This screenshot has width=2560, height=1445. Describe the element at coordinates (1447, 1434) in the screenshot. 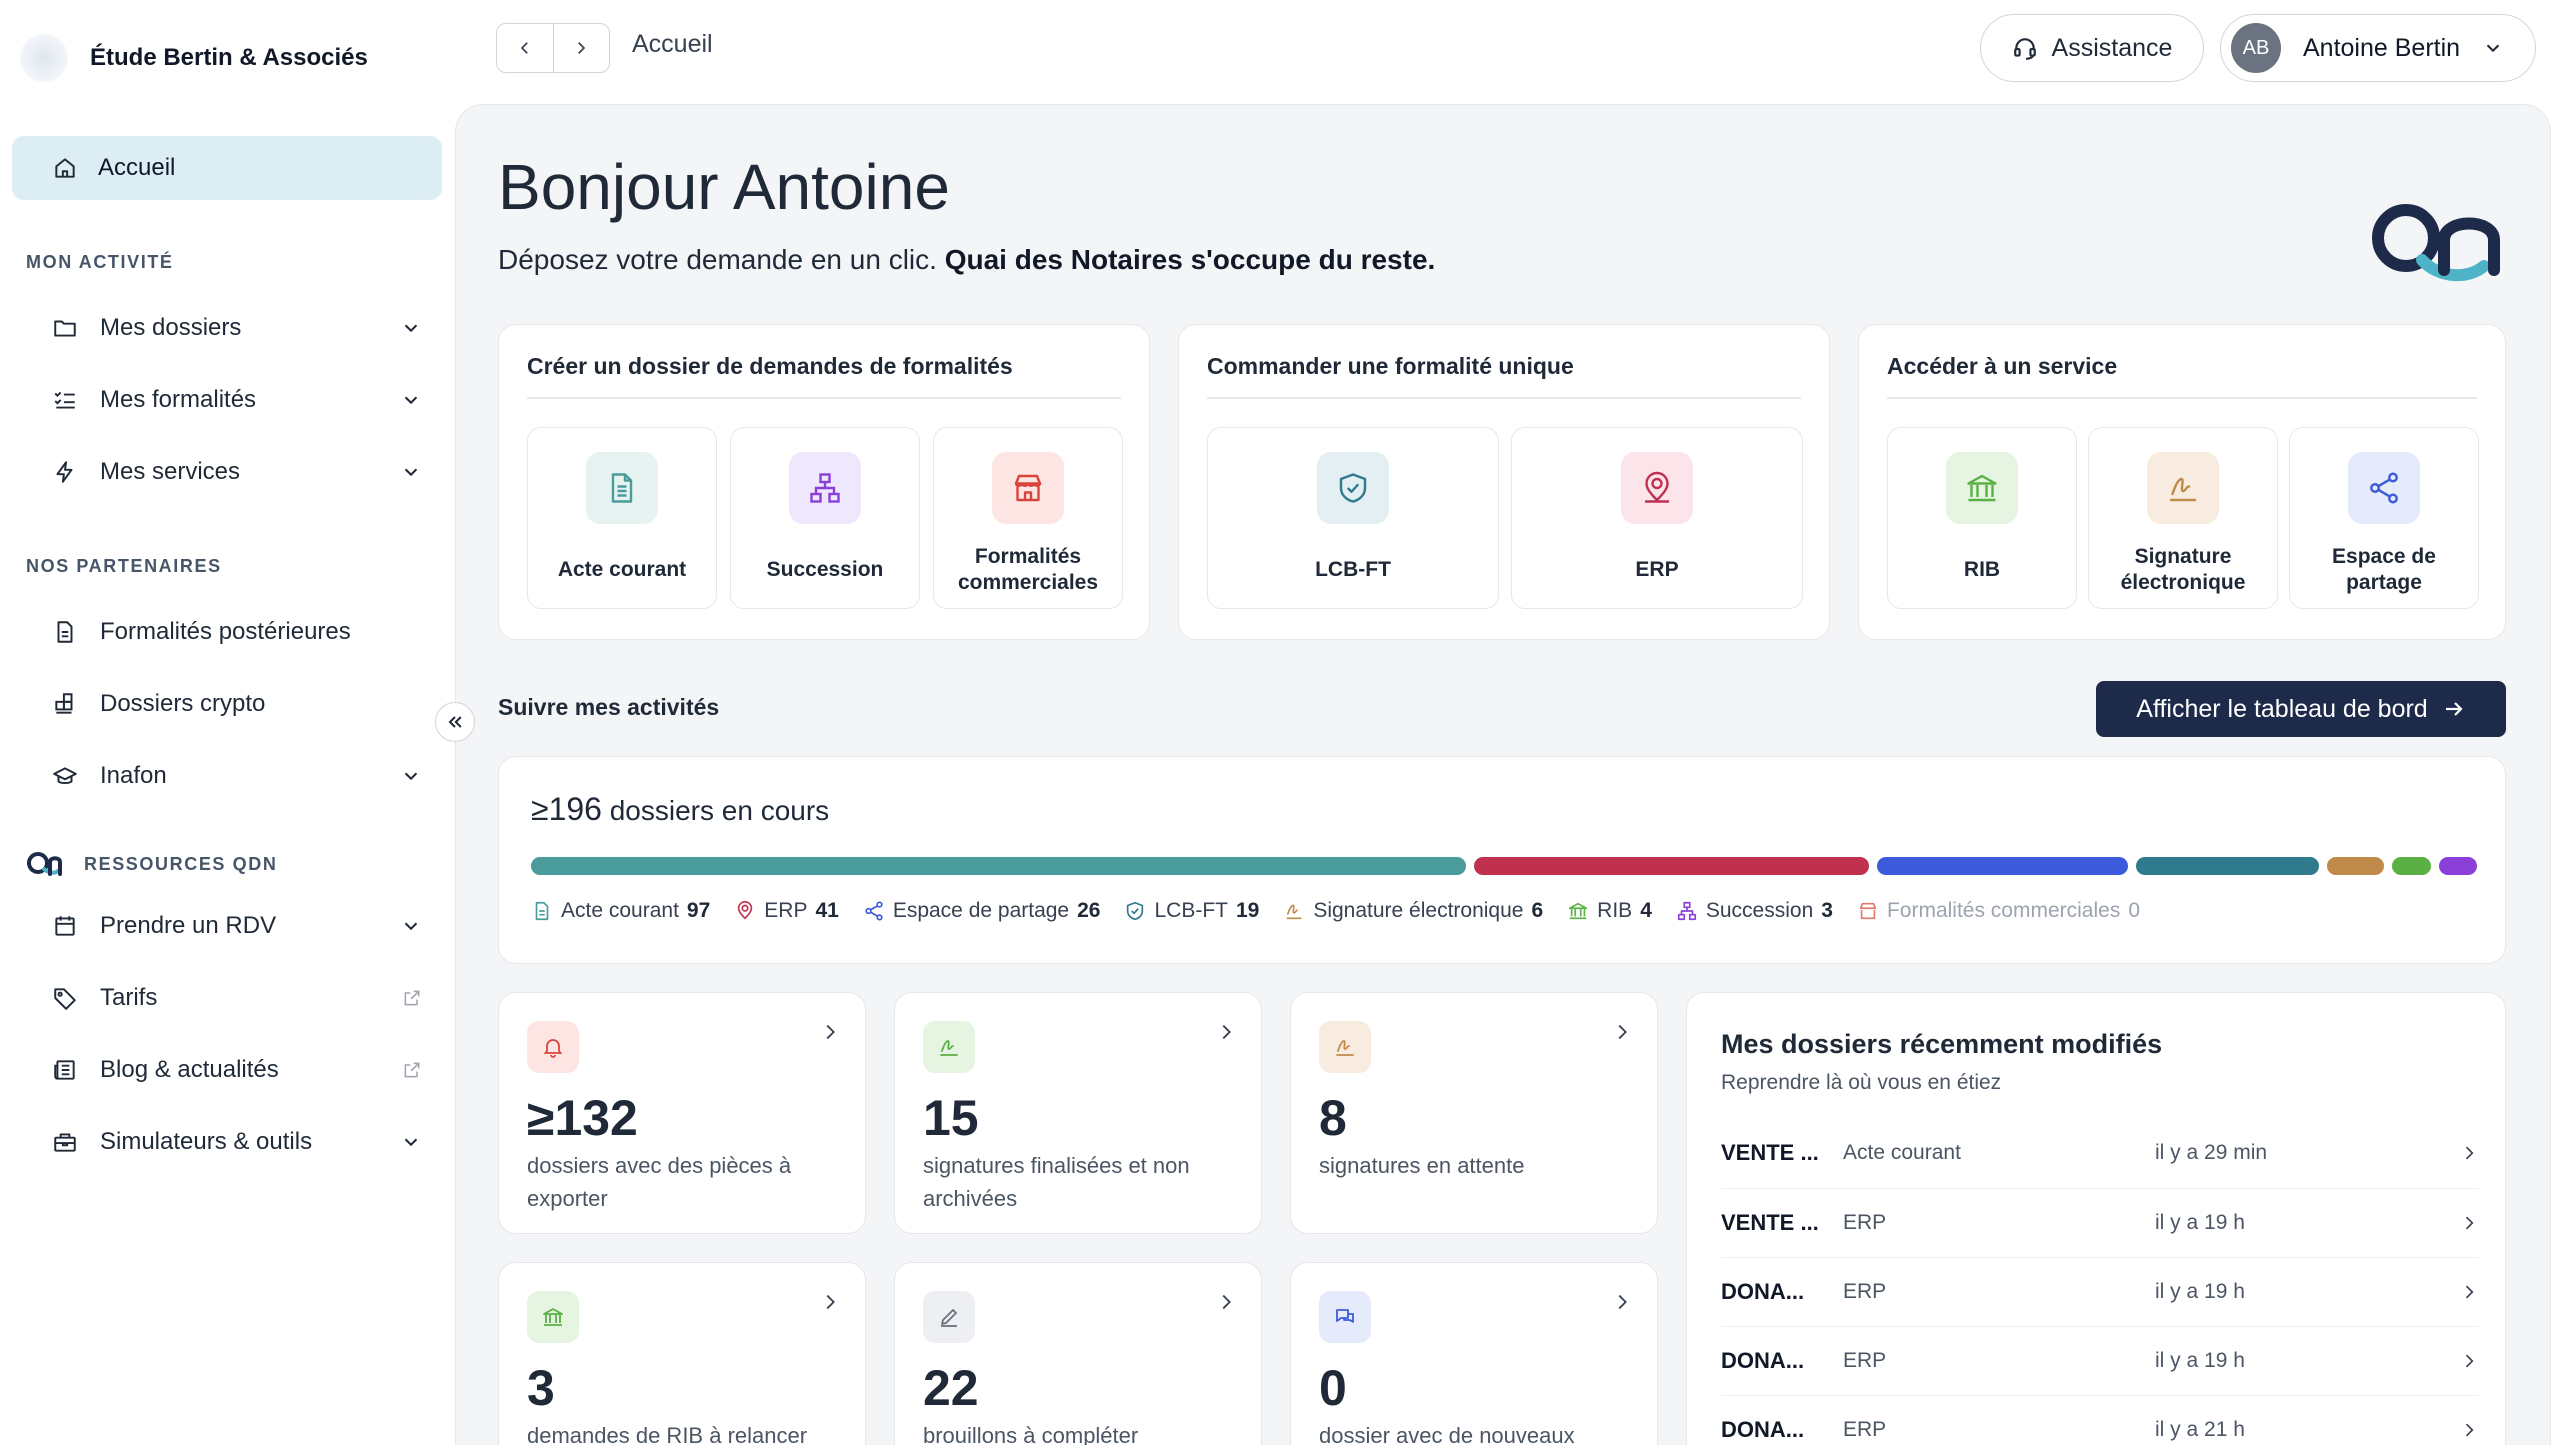

I see `stat-label: dossier avec de nouveaux` at that location.